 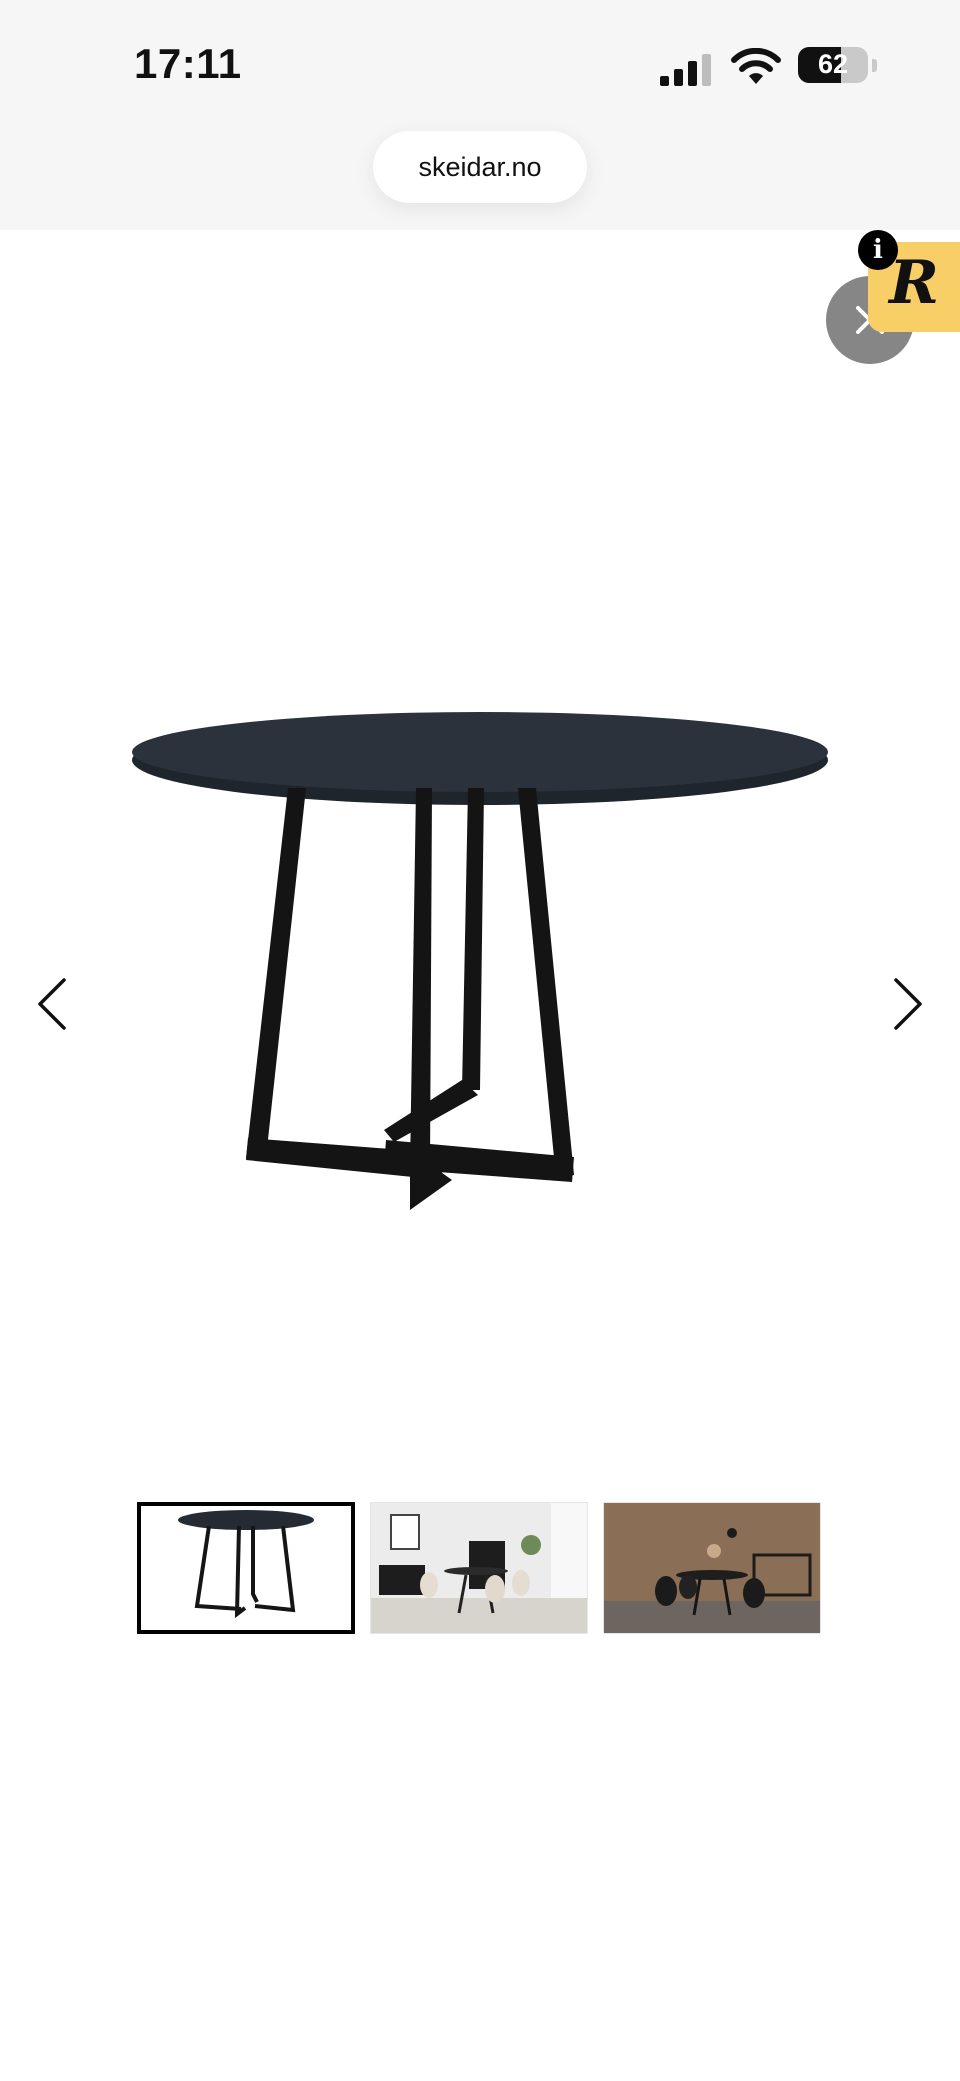 I want to click on thumbnail-1-image, so click(x=246, y=1564).